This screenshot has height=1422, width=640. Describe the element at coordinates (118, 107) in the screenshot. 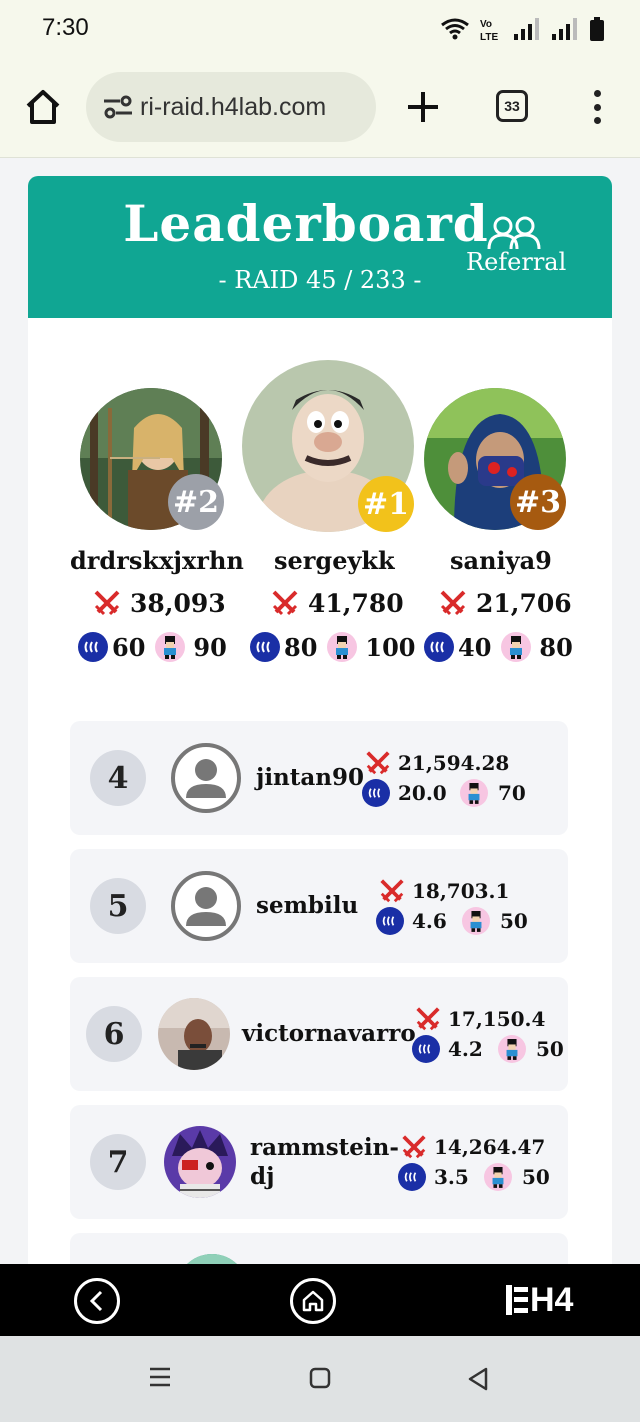

I see `site-settings-icon` at that location.